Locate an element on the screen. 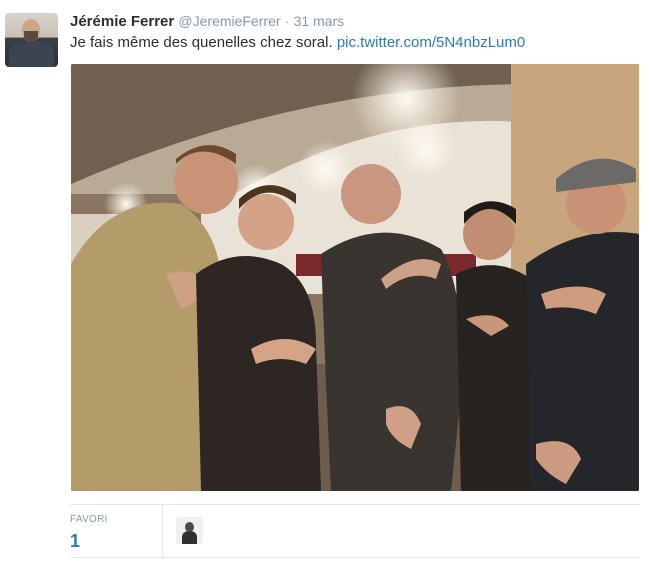 The height and width of the screenshot is (574, 661). favoriter-avatar is located at coordinates (189, 530).